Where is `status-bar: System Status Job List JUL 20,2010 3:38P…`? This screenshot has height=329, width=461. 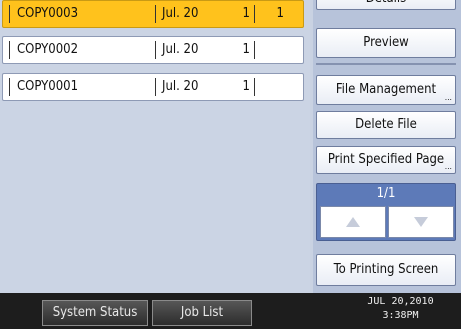 status-bar: System Status Job List JUL 20,2010 3:38P… is located at coordinates (230, 311).